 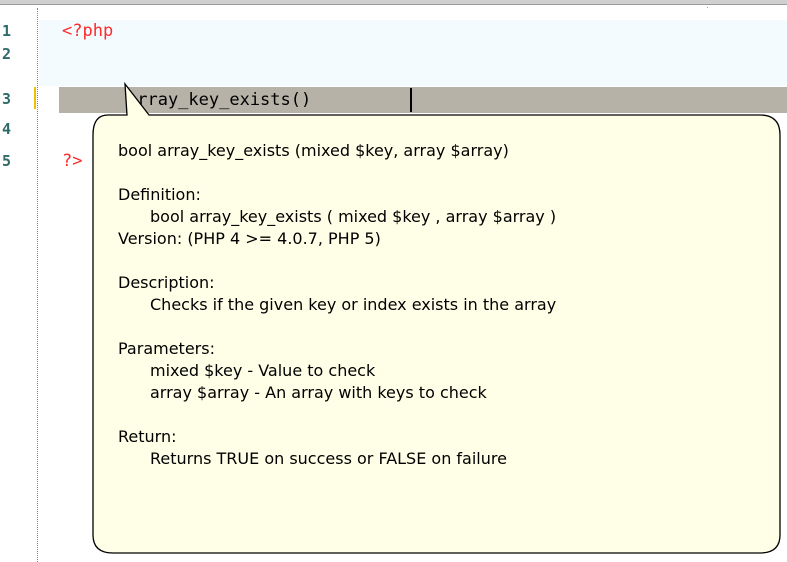 I want to click on line-number-1: 1, so click(x=7, y=31).